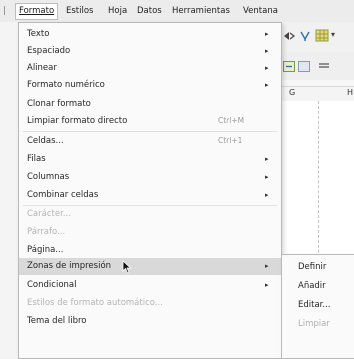 Image resolution: width=354 pixels, height=359 pixels. Describe the element at coordinates (59, 104) in the screenshot. I see `menu-item-label: Clonar formato` at that location.